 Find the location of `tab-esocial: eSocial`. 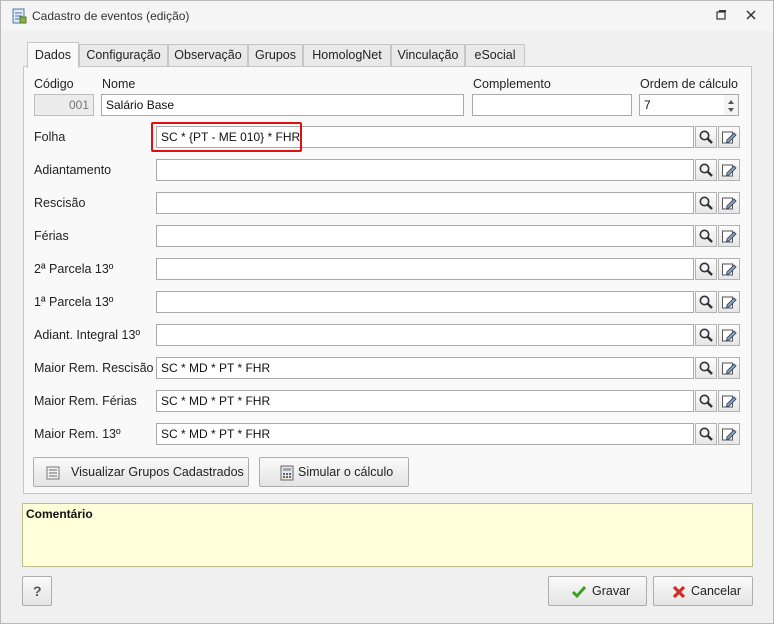

tab-esocial: eSocial is located at coordinates (495, 55).